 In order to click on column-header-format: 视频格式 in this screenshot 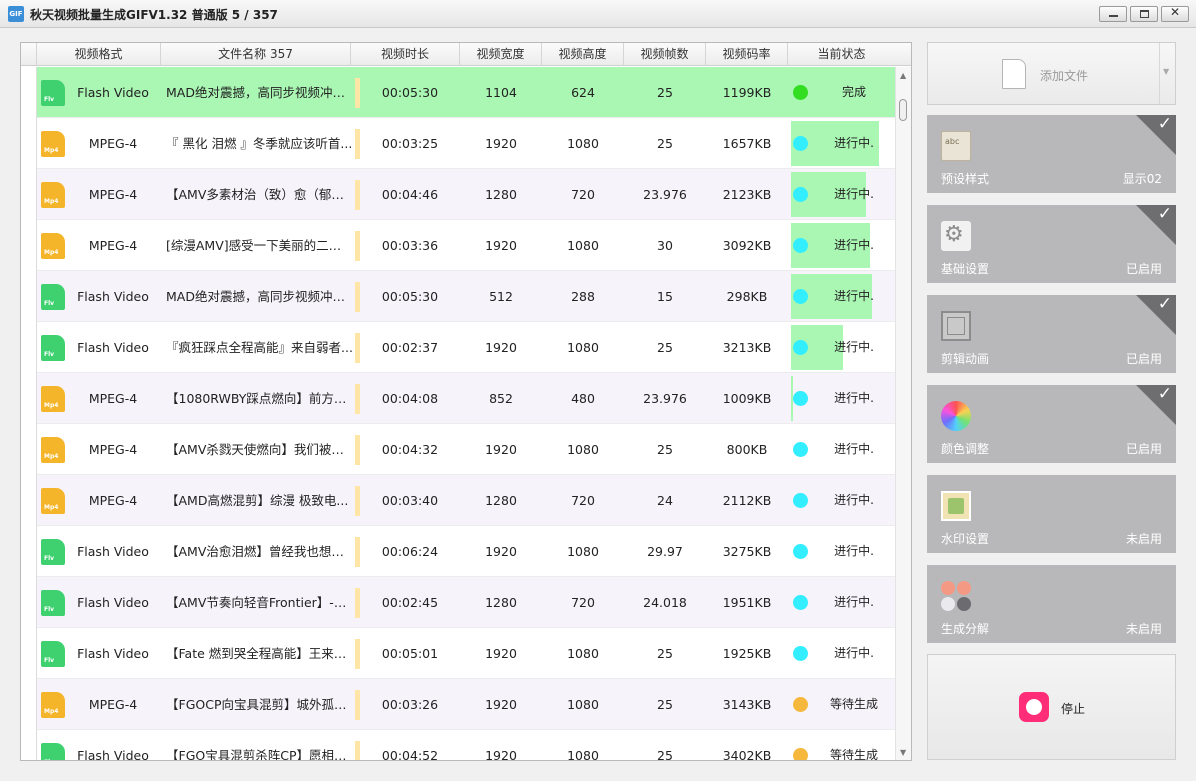, I will do `click(99, 54)`.